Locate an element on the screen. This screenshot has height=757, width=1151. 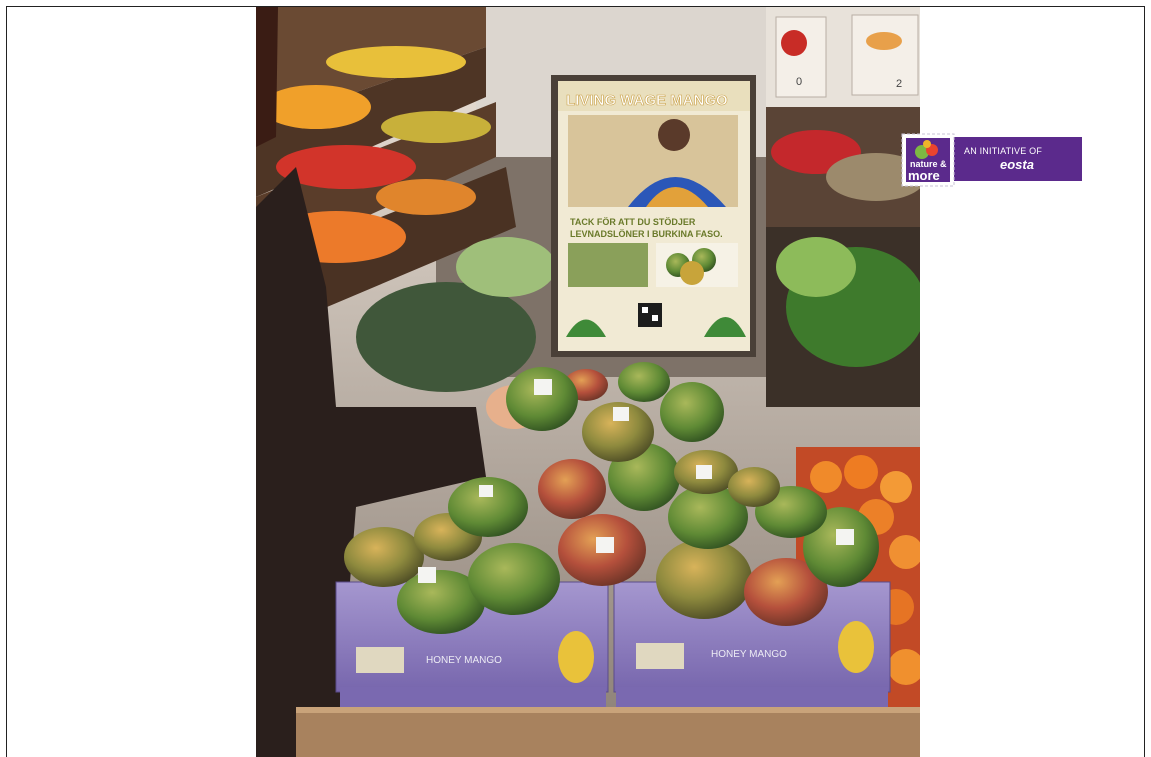
lettuce-display is located at coordinates (446, 337).